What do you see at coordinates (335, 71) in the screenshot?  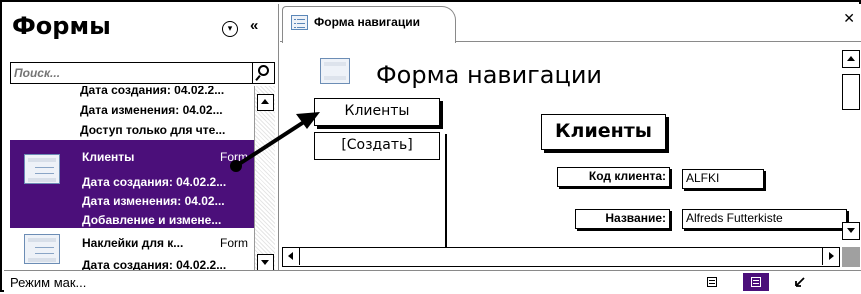 I see `form-header-icon` at bounding box center [335, 71].